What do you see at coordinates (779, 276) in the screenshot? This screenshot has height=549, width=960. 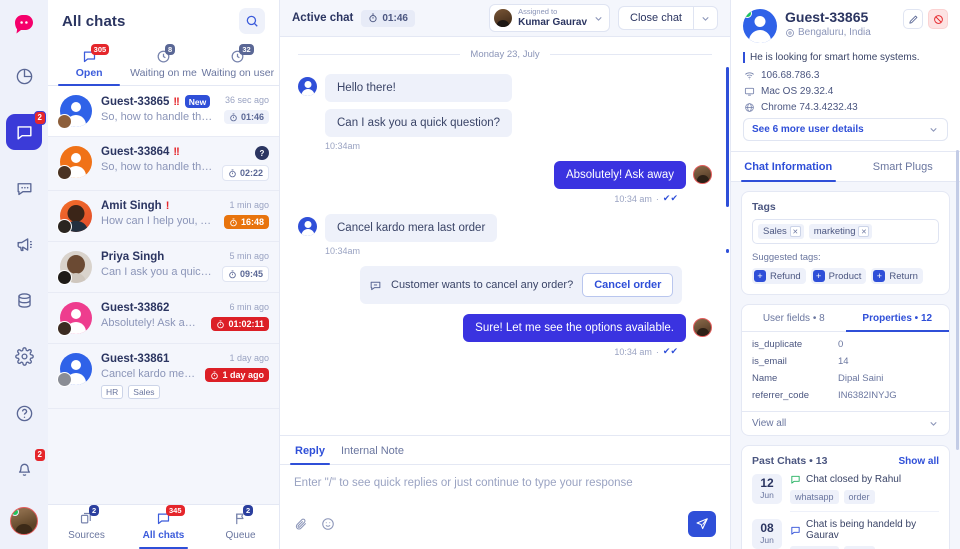 I see `suggested-tag-refund: + Refund` at bounding box center [779, 276].